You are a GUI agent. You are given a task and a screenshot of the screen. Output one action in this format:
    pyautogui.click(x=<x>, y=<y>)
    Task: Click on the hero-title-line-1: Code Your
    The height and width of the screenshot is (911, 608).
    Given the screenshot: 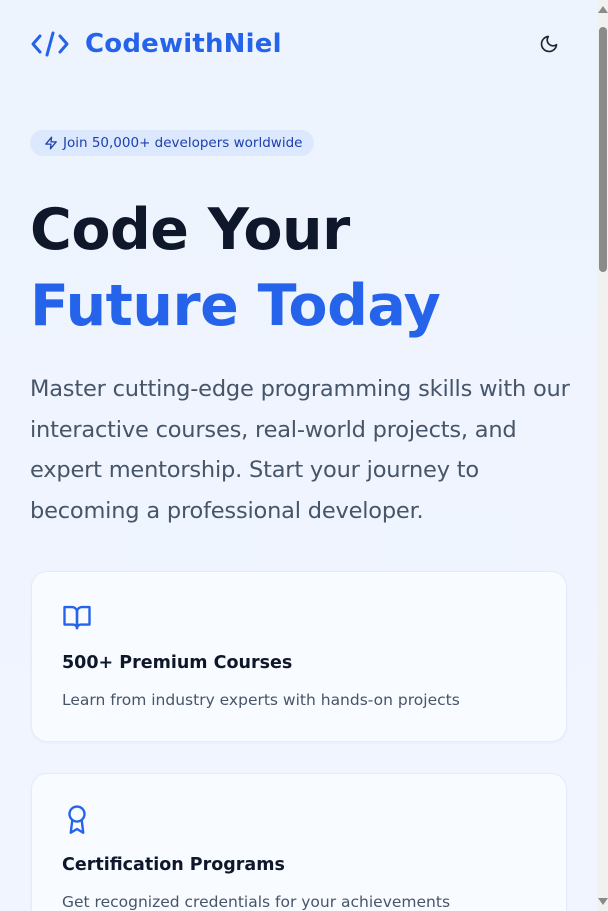 What is the action you would take?
    pyautogui.click(x=190, y=230)
    